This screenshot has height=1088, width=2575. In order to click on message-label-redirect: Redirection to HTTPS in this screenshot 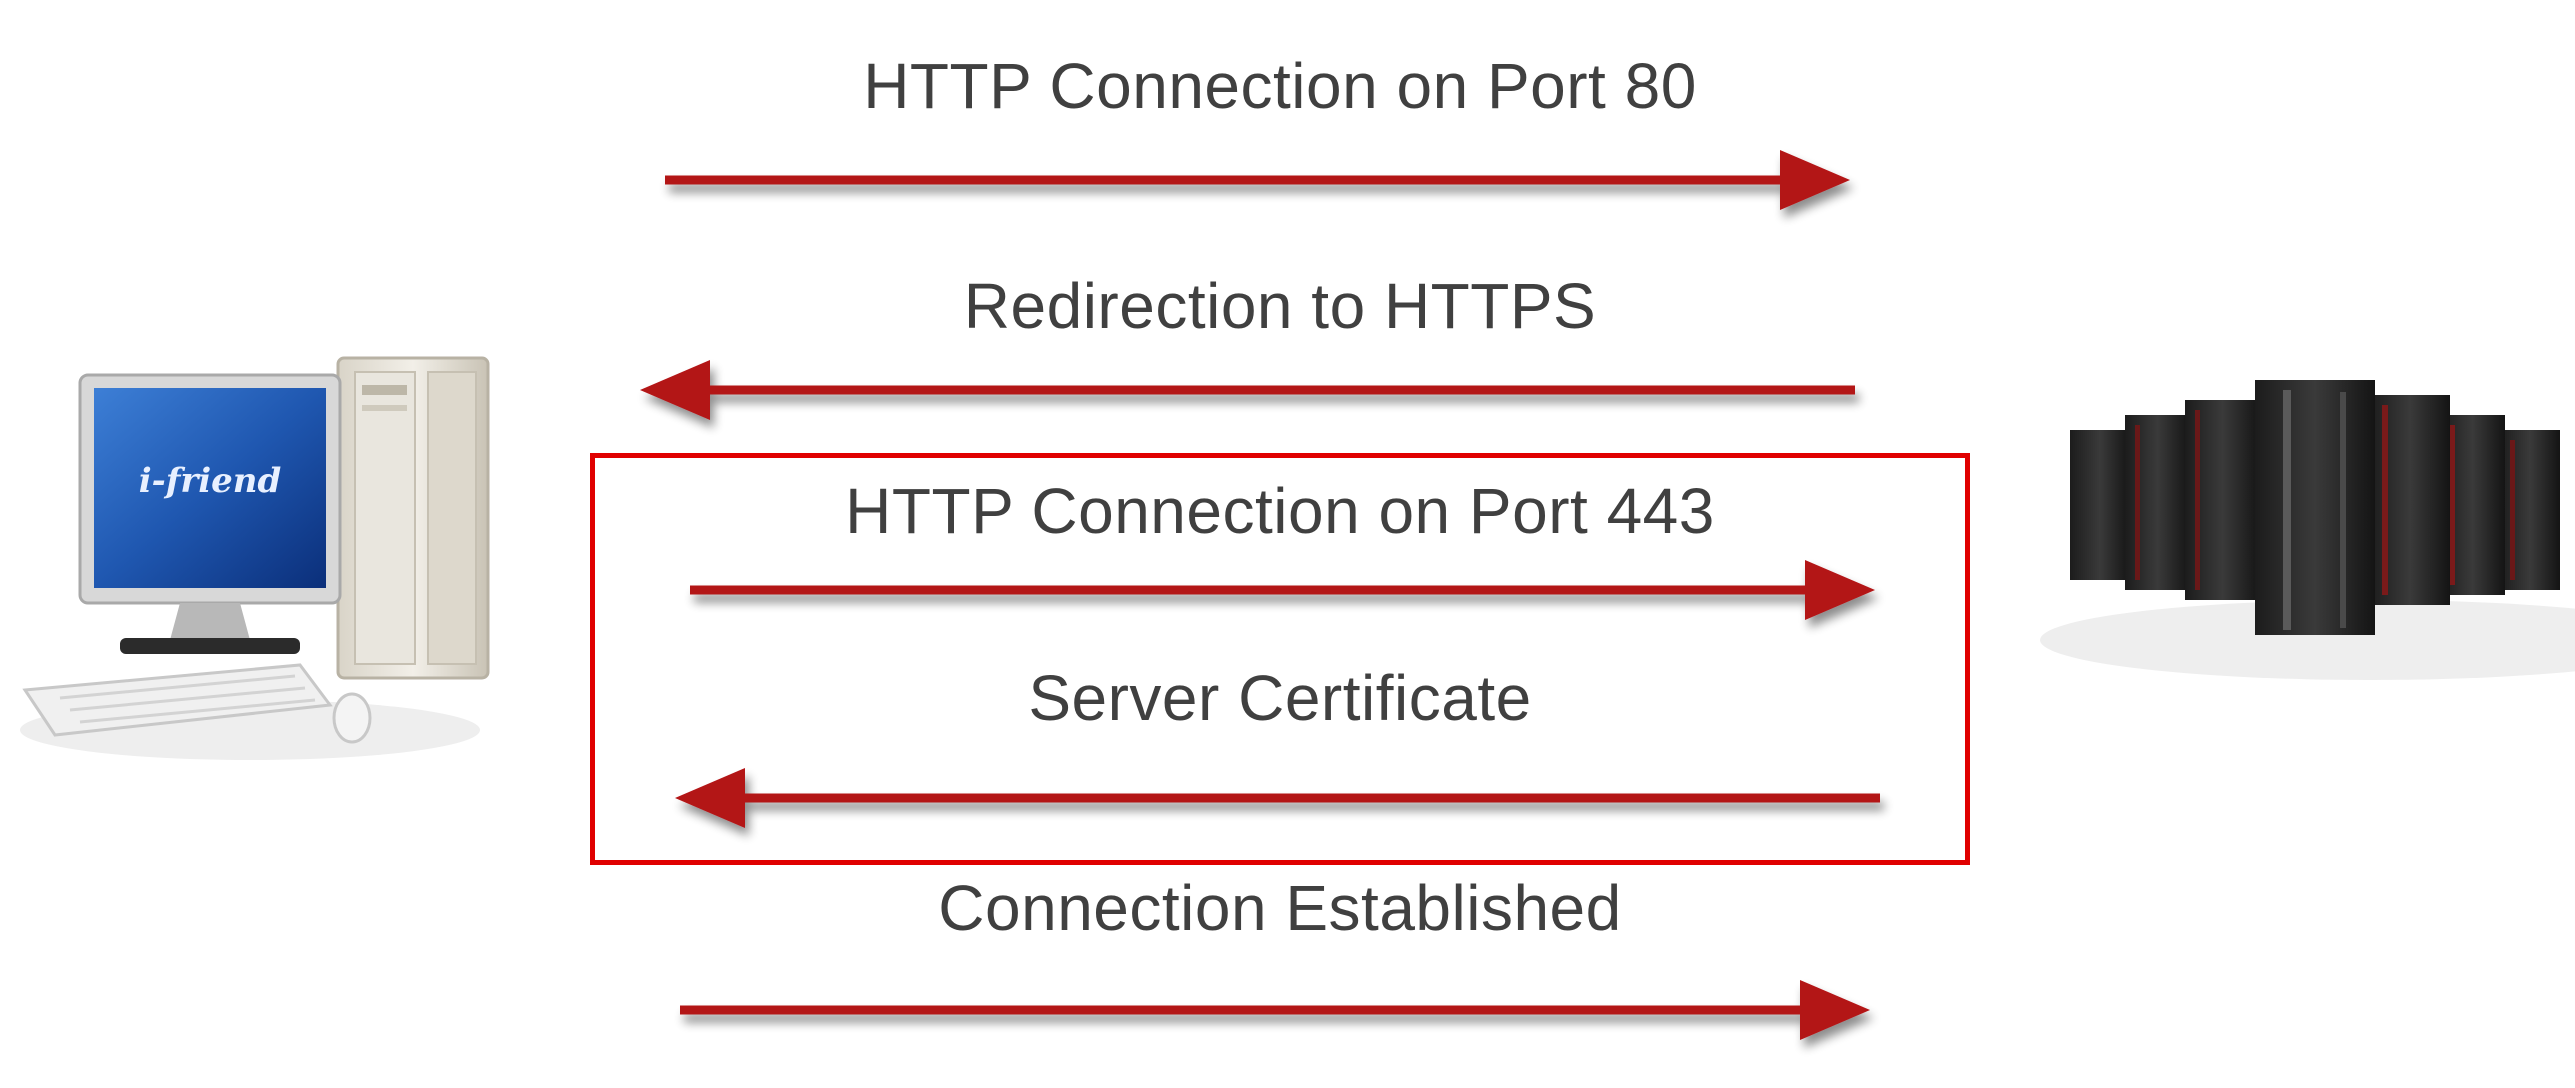, I will do `click(1280, 306)`.